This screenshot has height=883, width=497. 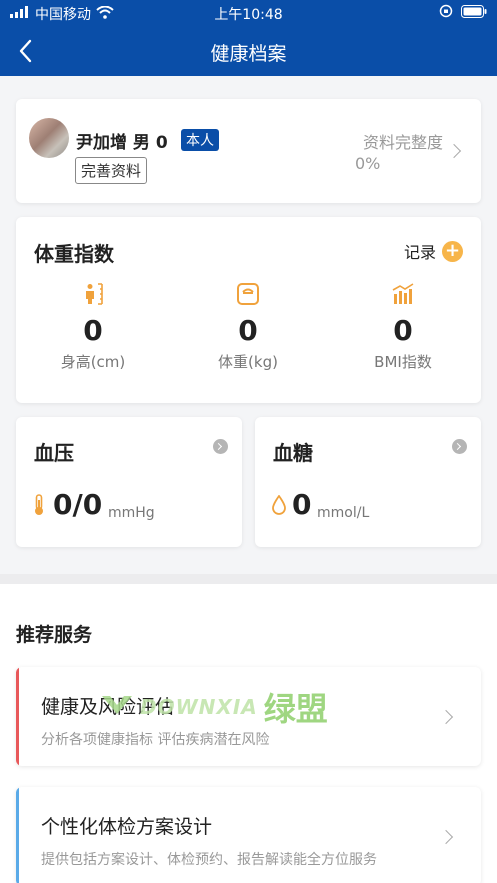 I want to click on profile-name: 尹加增 男 0, so click(x=122, y=143).